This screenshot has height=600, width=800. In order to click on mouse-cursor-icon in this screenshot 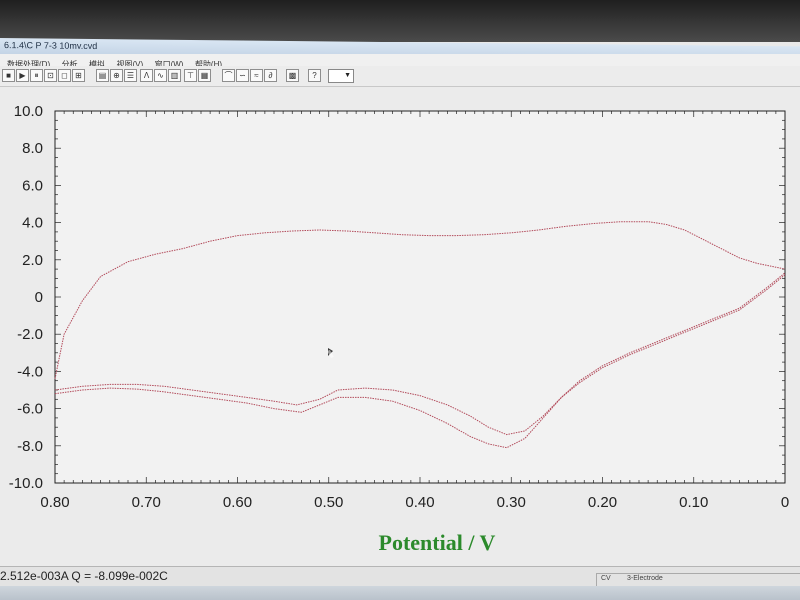, I will do `click(330, 352)`.